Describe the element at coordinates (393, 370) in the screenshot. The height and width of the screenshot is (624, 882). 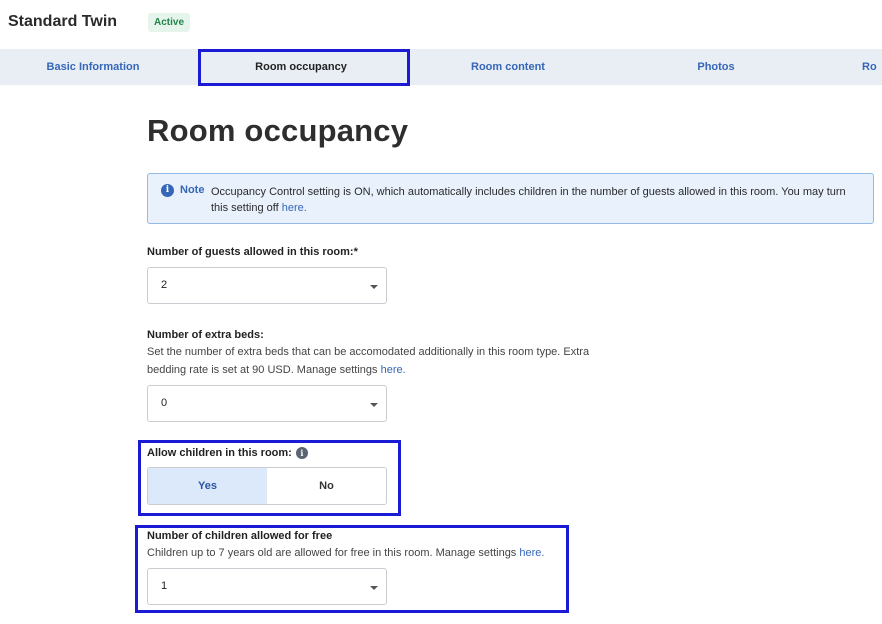
I see `extra-beds-here-link: here.` at that location.